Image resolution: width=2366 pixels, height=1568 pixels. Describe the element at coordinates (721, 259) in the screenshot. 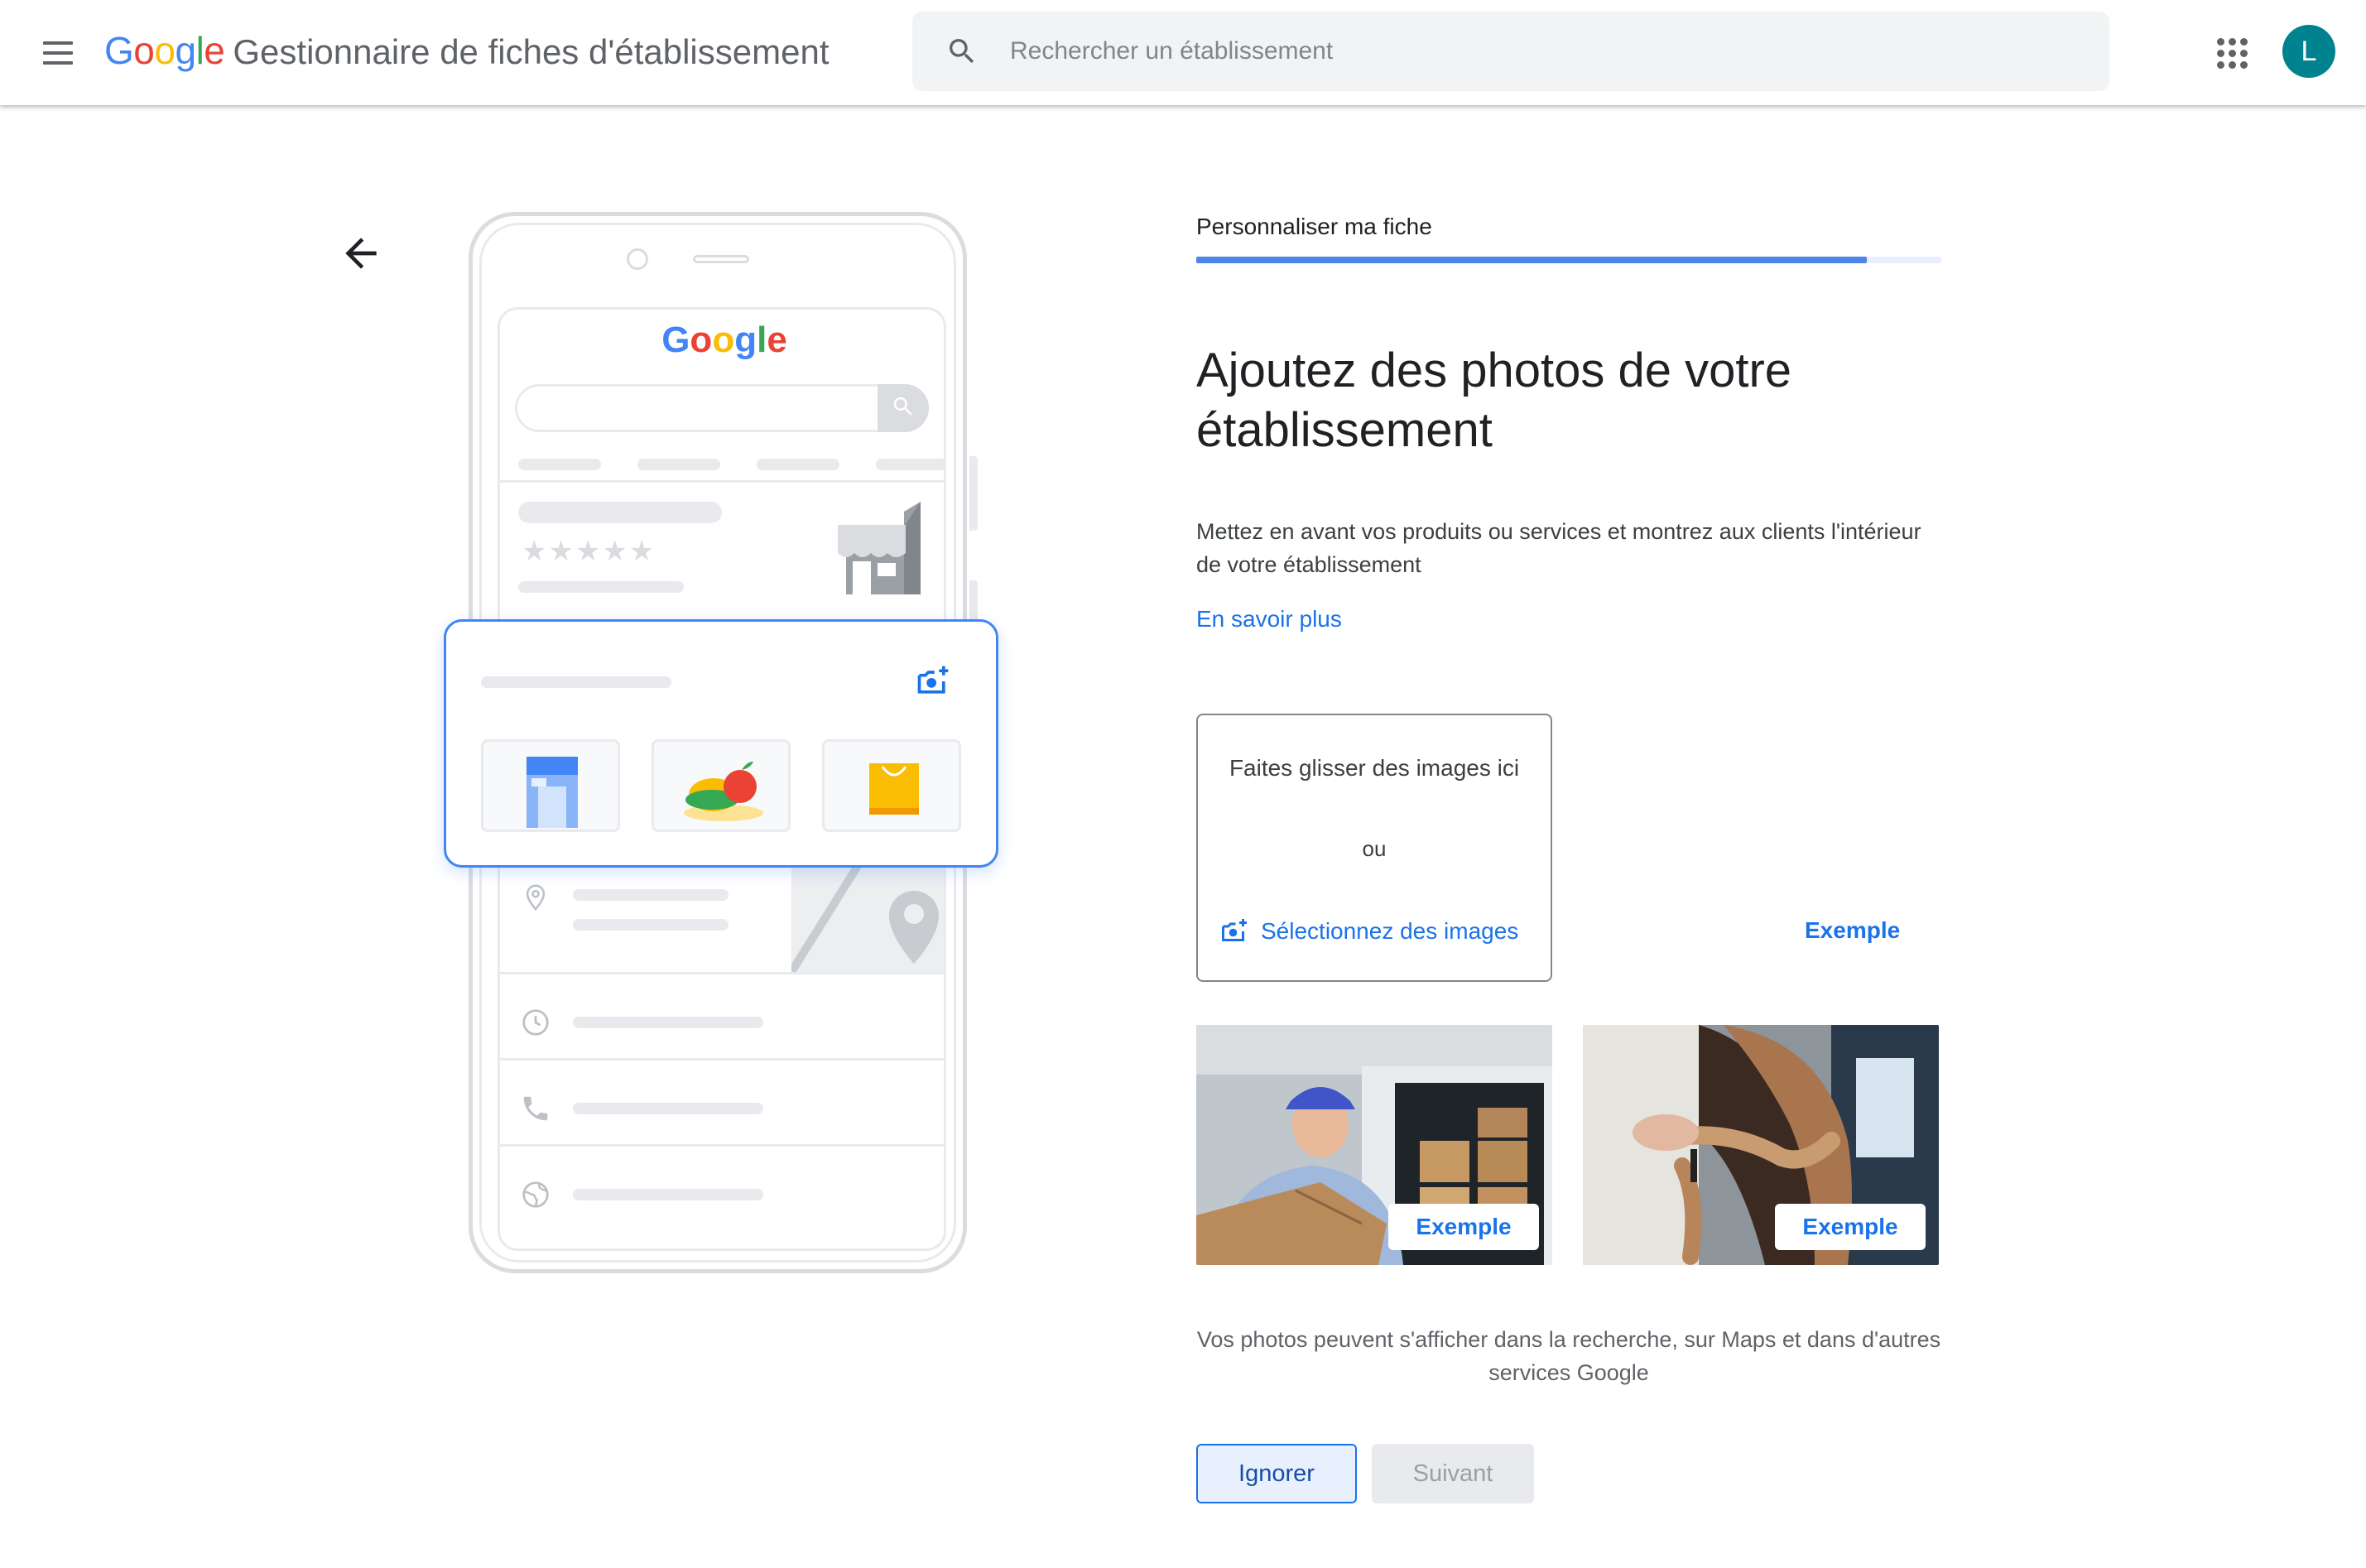

I see `phone-speaker` at that location.